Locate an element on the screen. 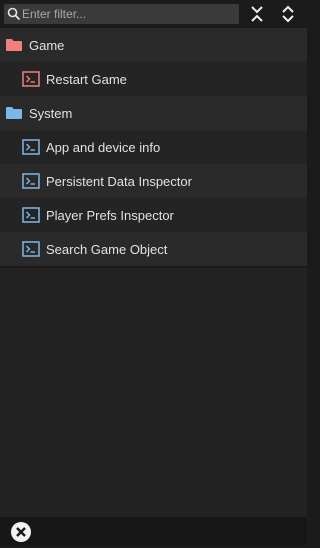 Image resolution: width=320 pixels, height=548 pixels. command-label: App and device info is located at coordinates (103, 147).